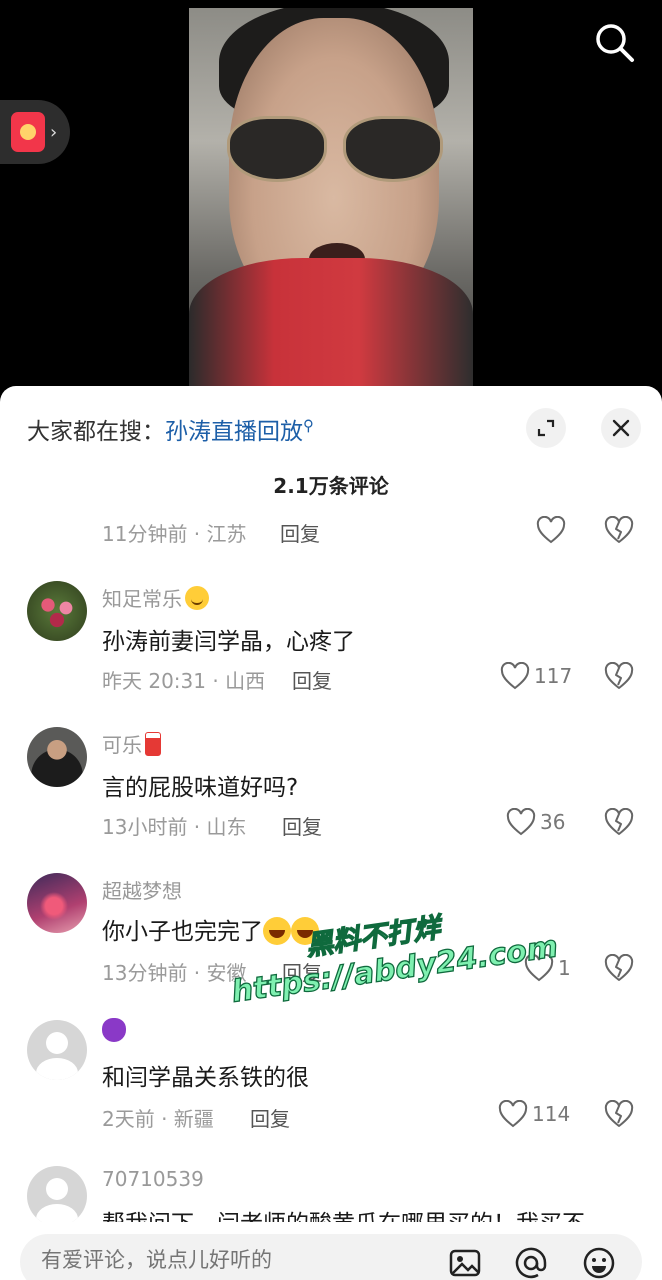 The width and height of the screenshot is (662, 1280). Describe the element at coordinates (551, 1114) in the screenshot. I see `like-count: 114` at that location.